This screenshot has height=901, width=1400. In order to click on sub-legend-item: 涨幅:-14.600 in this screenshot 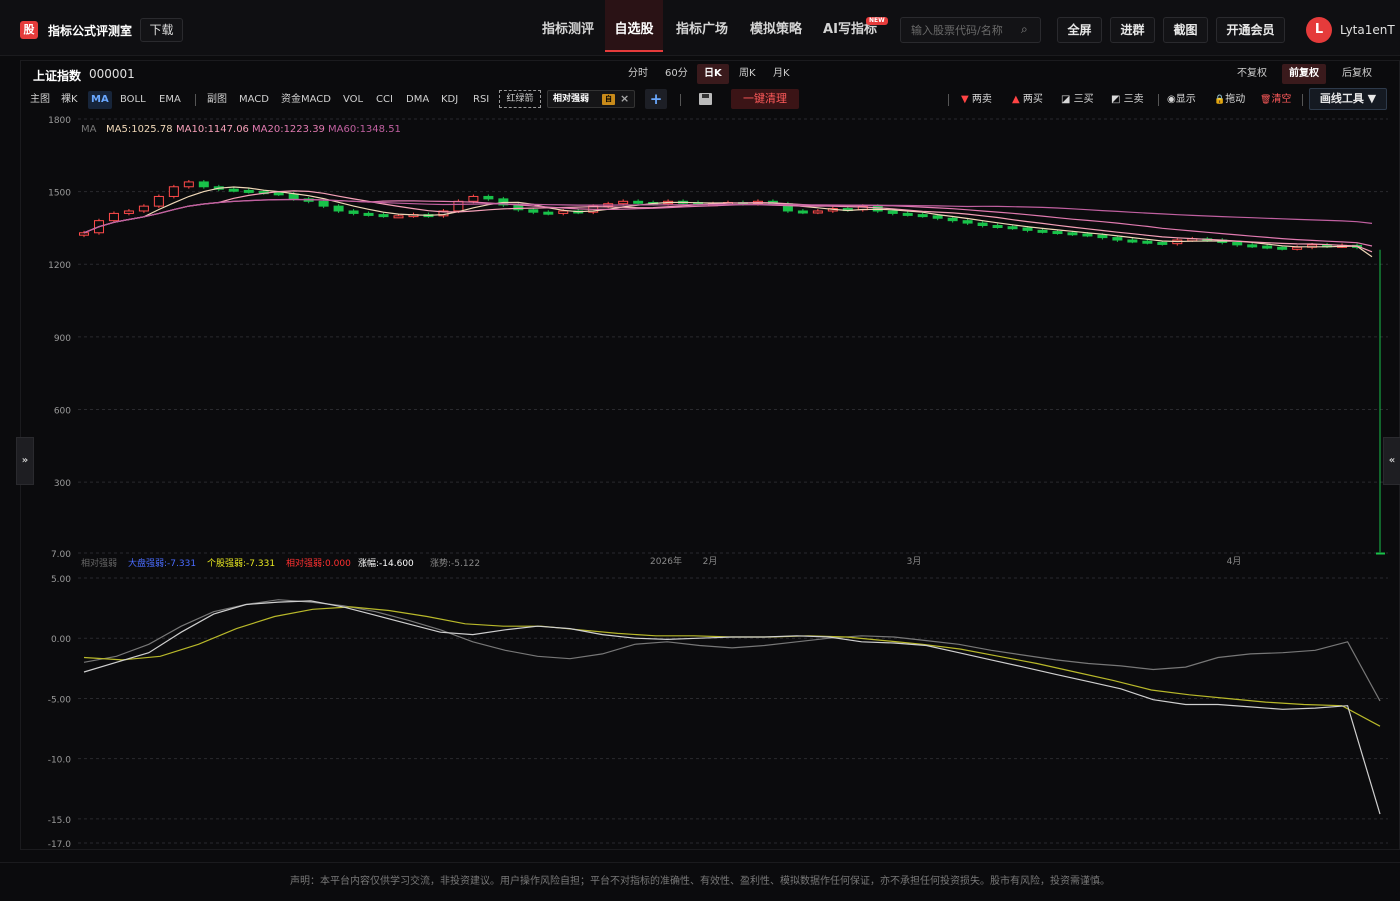, I will do `click(386, 563)`.